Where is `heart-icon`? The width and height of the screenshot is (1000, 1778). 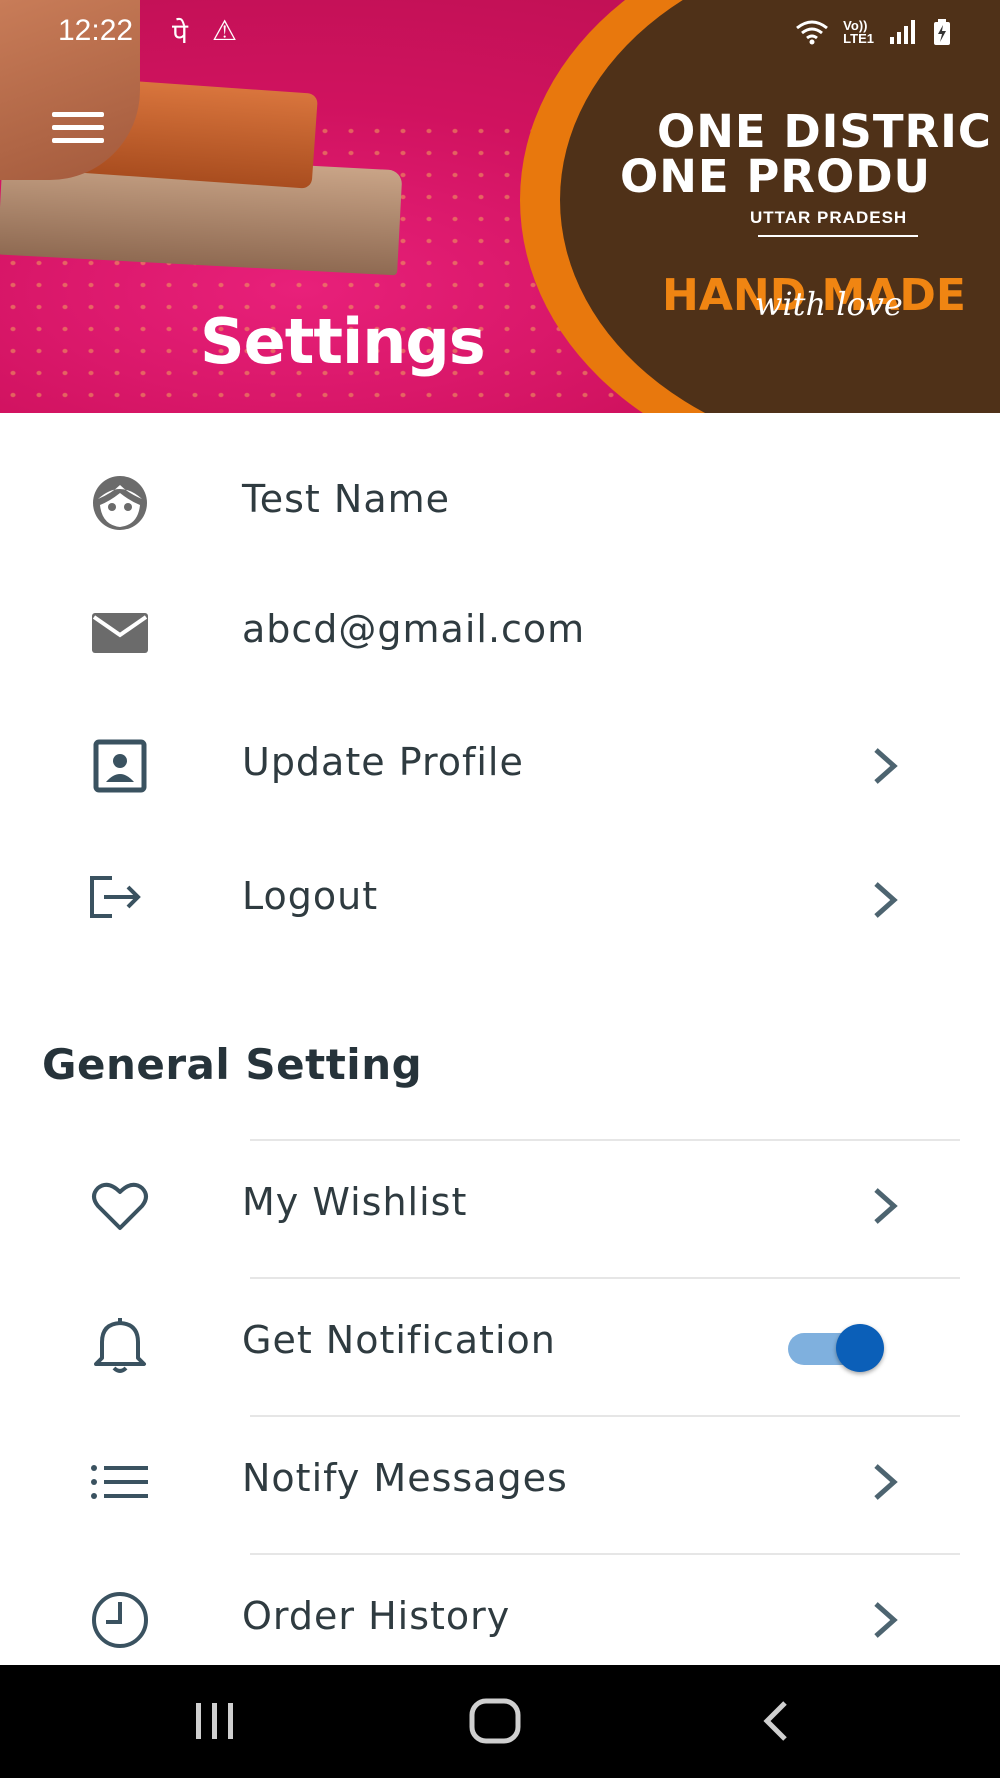
heart-icon is located at coordinates (120, 1206).